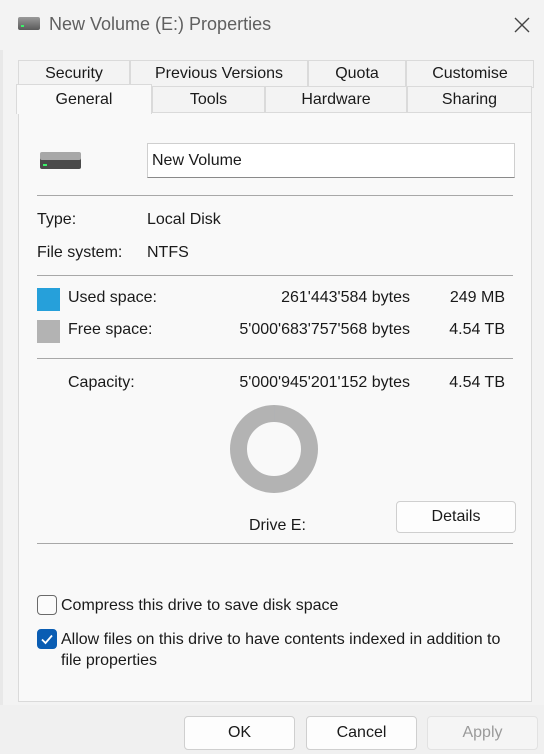 The height and width of the screenshot is (754, 544). What do you see at coordinates (336, 99) in the screenshot?
I see `tab-hardware: Hardware` at bounding box center [336, 99].